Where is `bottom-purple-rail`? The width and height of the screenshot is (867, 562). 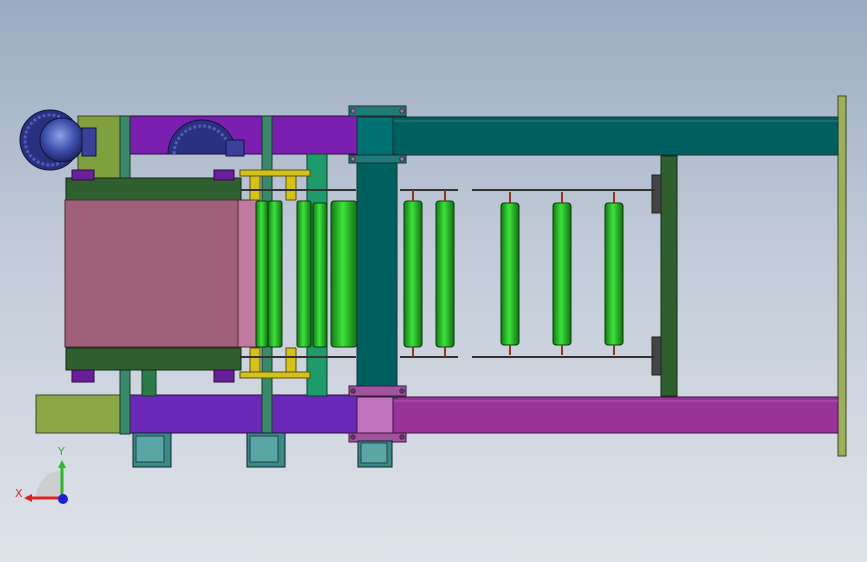
bottom-purple-rail is located at coordinates (241, 414).